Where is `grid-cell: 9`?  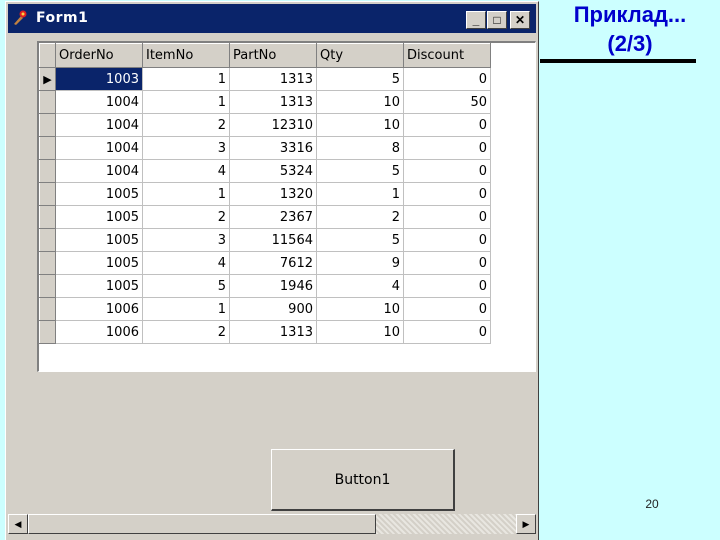
grid-cell: 9 is located at coordinates (360, 263).